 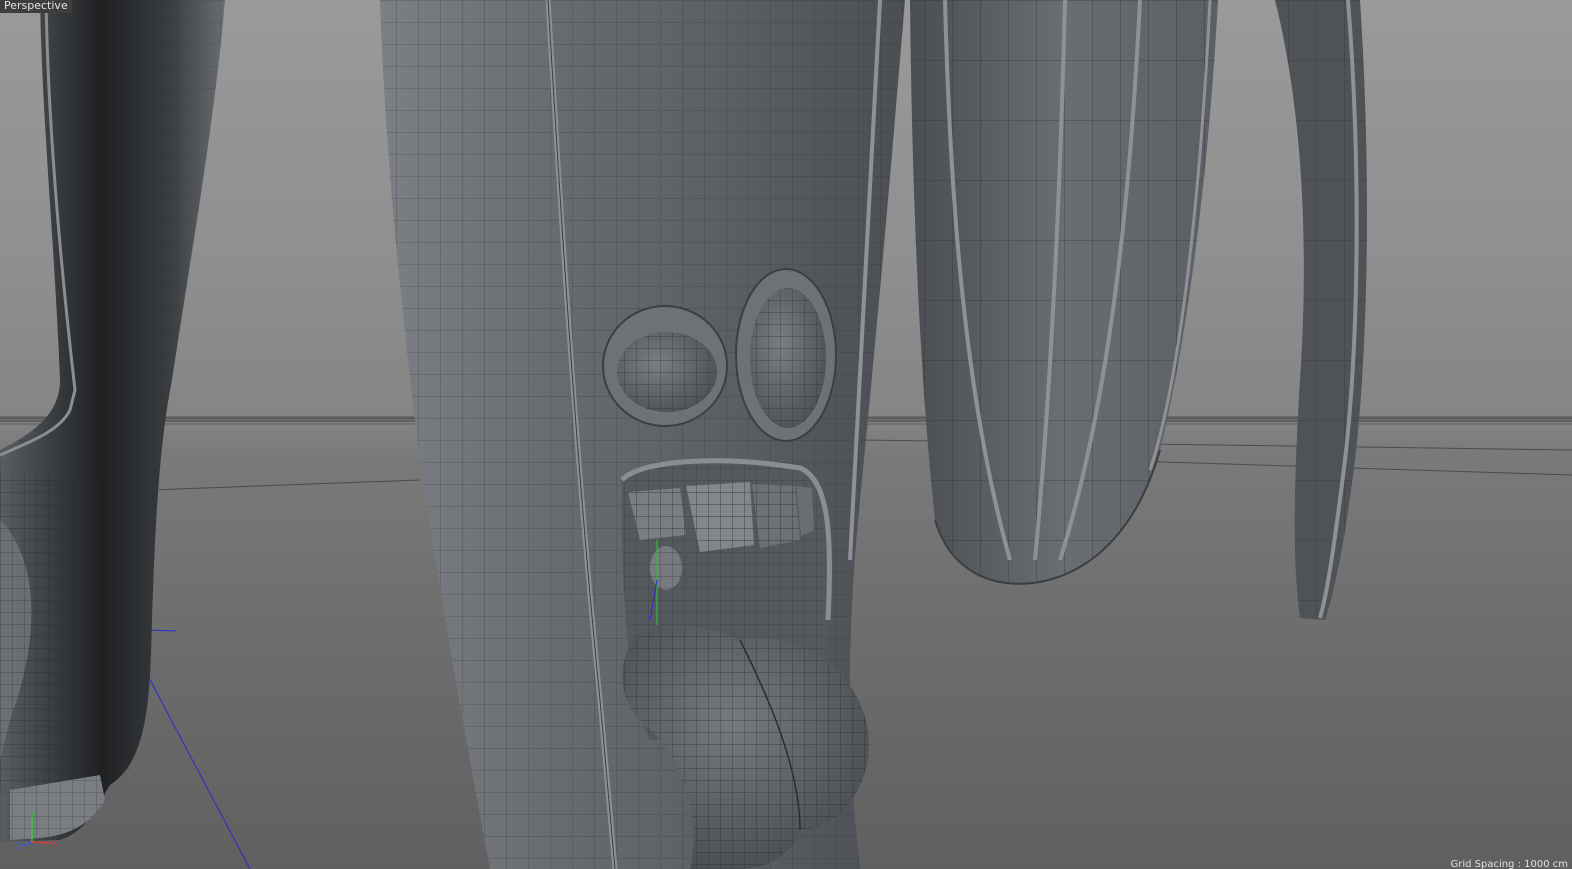 I want to click on far-right-banana-mesh, so click(x=1321, y=310).